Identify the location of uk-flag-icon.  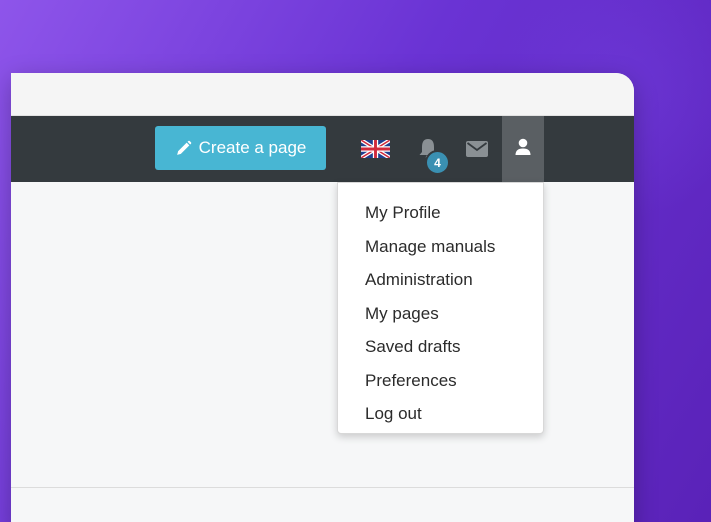
(375, 149).